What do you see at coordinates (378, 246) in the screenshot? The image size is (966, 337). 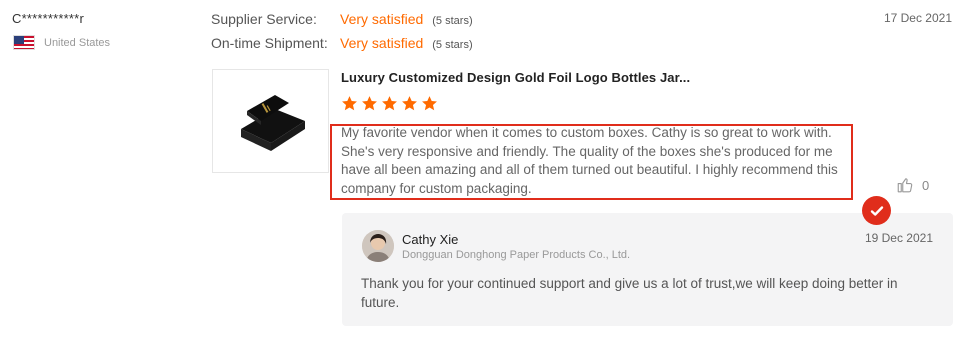 I see `avatar` at bounding box center [378, 246].